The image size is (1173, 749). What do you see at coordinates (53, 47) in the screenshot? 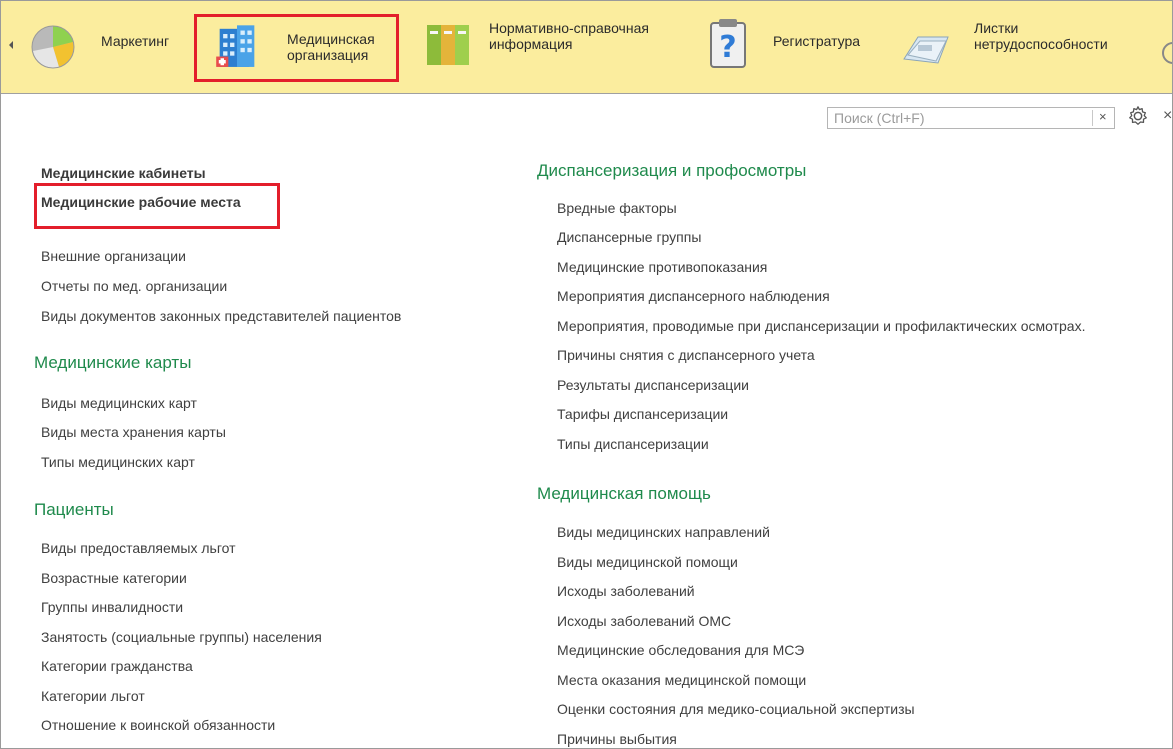
I see `pie-chart-icon` at bounding box center [53, 47].